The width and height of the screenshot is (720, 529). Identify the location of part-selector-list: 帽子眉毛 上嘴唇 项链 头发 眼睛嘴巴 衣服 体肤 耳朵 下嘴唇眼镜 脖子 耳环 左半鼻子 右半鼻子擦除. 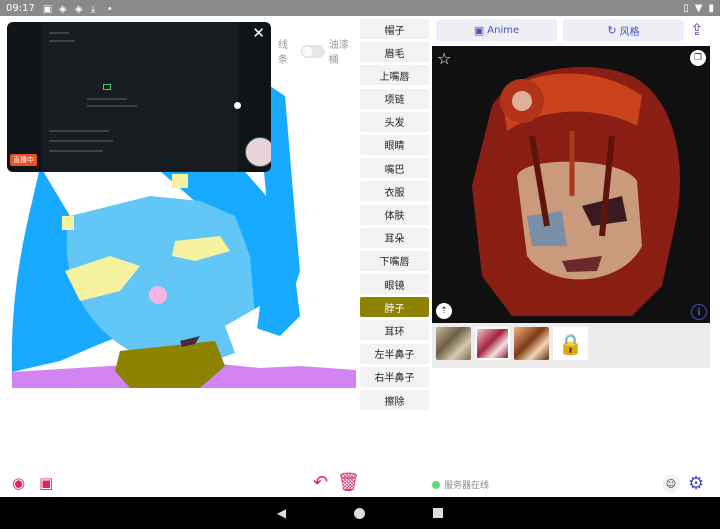
(394, 216).